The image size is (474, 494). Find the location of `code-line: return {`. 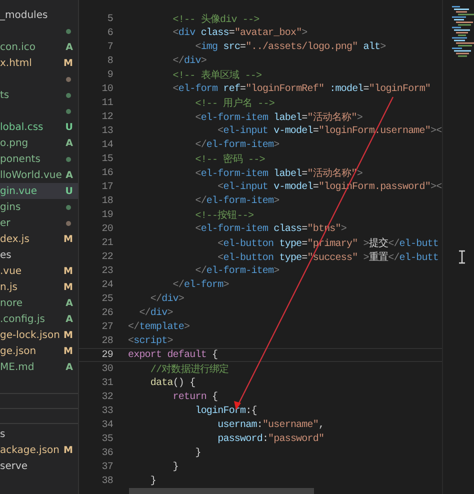

code-line: return { is located at coordinates (195, 397).